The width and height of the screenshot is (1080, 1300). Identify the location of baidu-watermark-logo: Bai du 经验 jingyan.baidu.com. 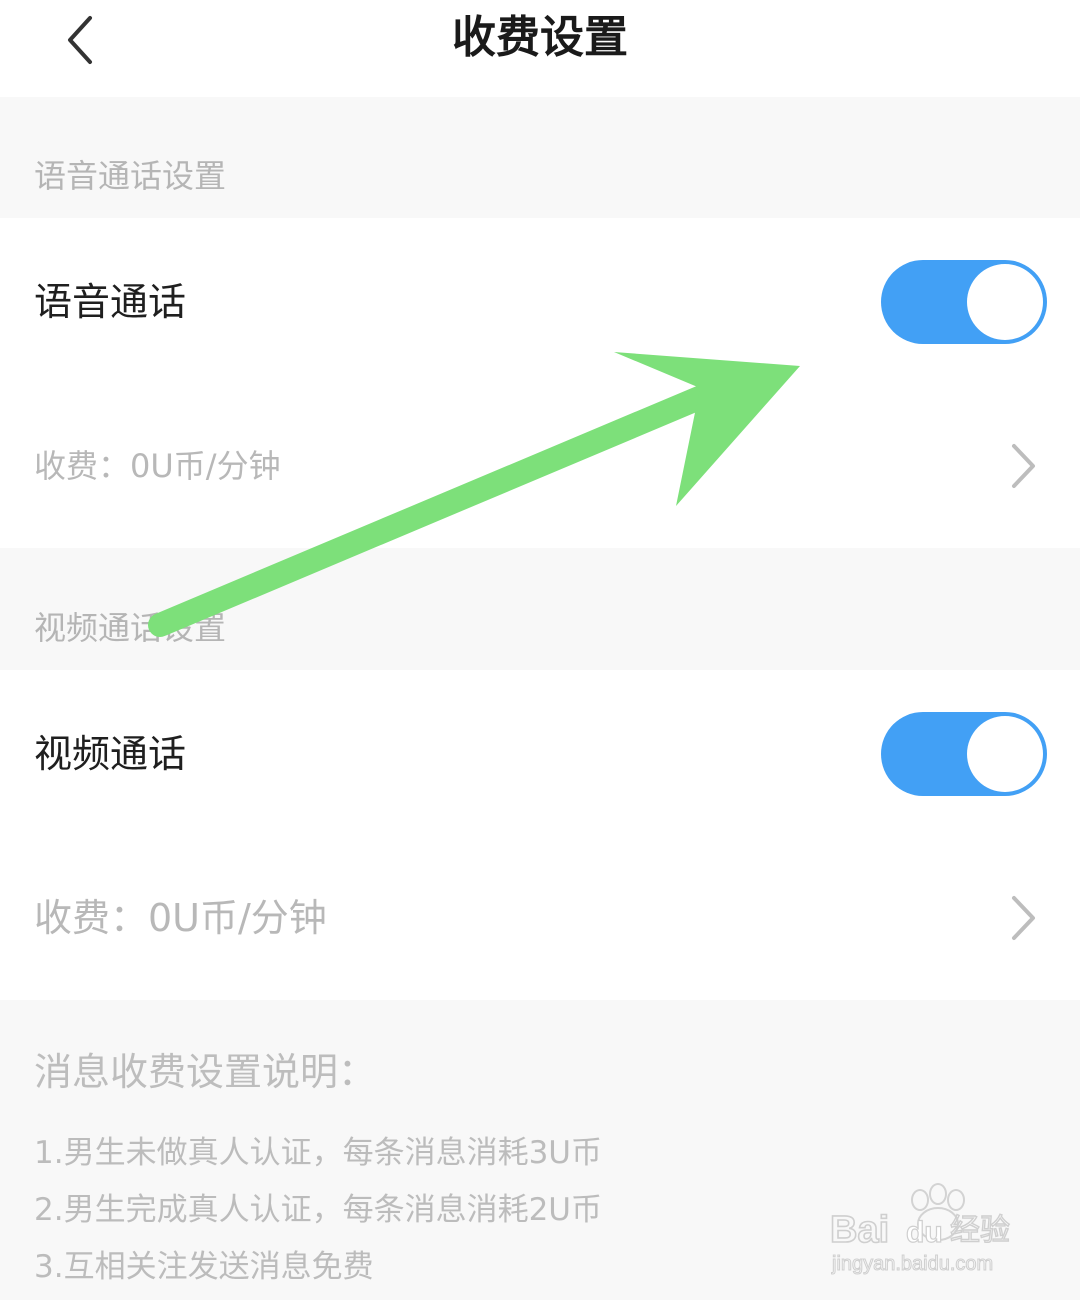
(928, 1230).